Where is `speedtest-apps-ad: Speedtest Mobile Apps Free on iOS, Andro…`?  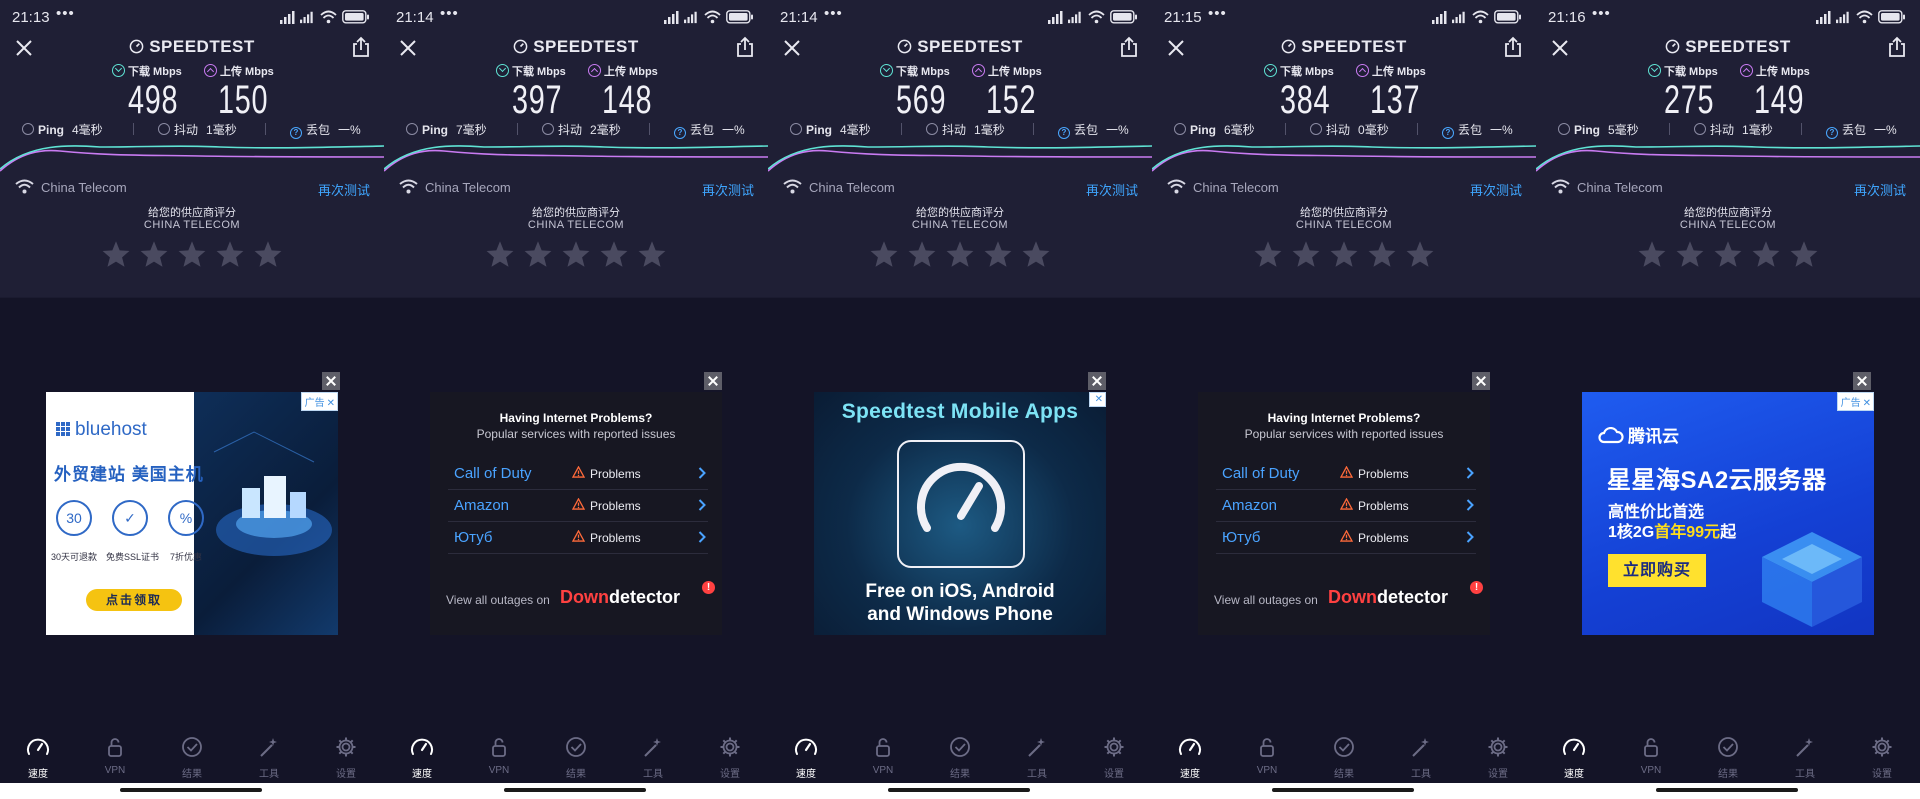 speedtest-apps-ad: Speedtest Mobile Apps Free on iOS, Andro… is located at coordinates (960, 513).